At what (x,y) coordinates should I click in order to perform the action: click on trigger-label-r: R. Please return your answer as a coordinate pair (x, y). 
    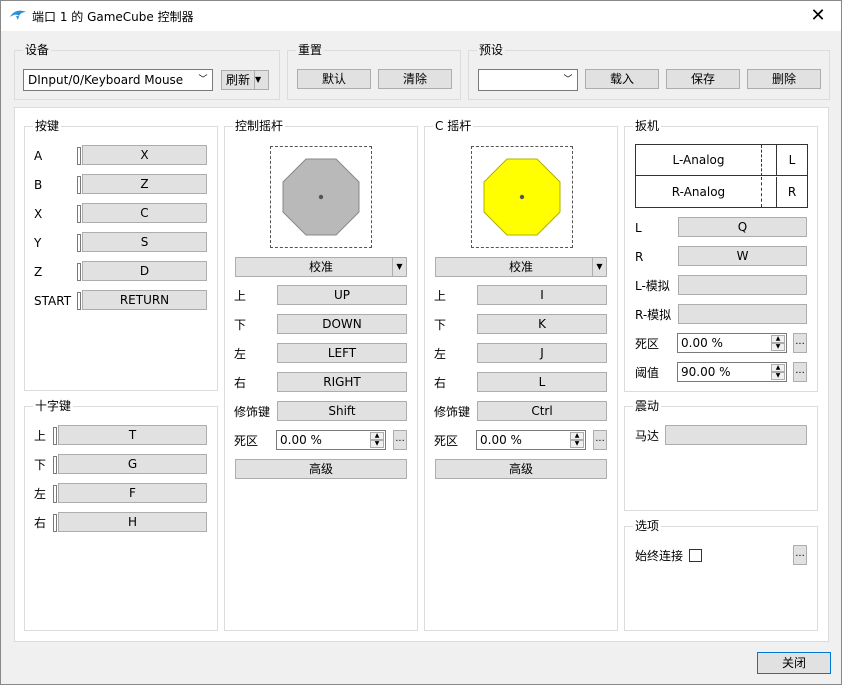
    Looking at the image, I should click on (639, 257).